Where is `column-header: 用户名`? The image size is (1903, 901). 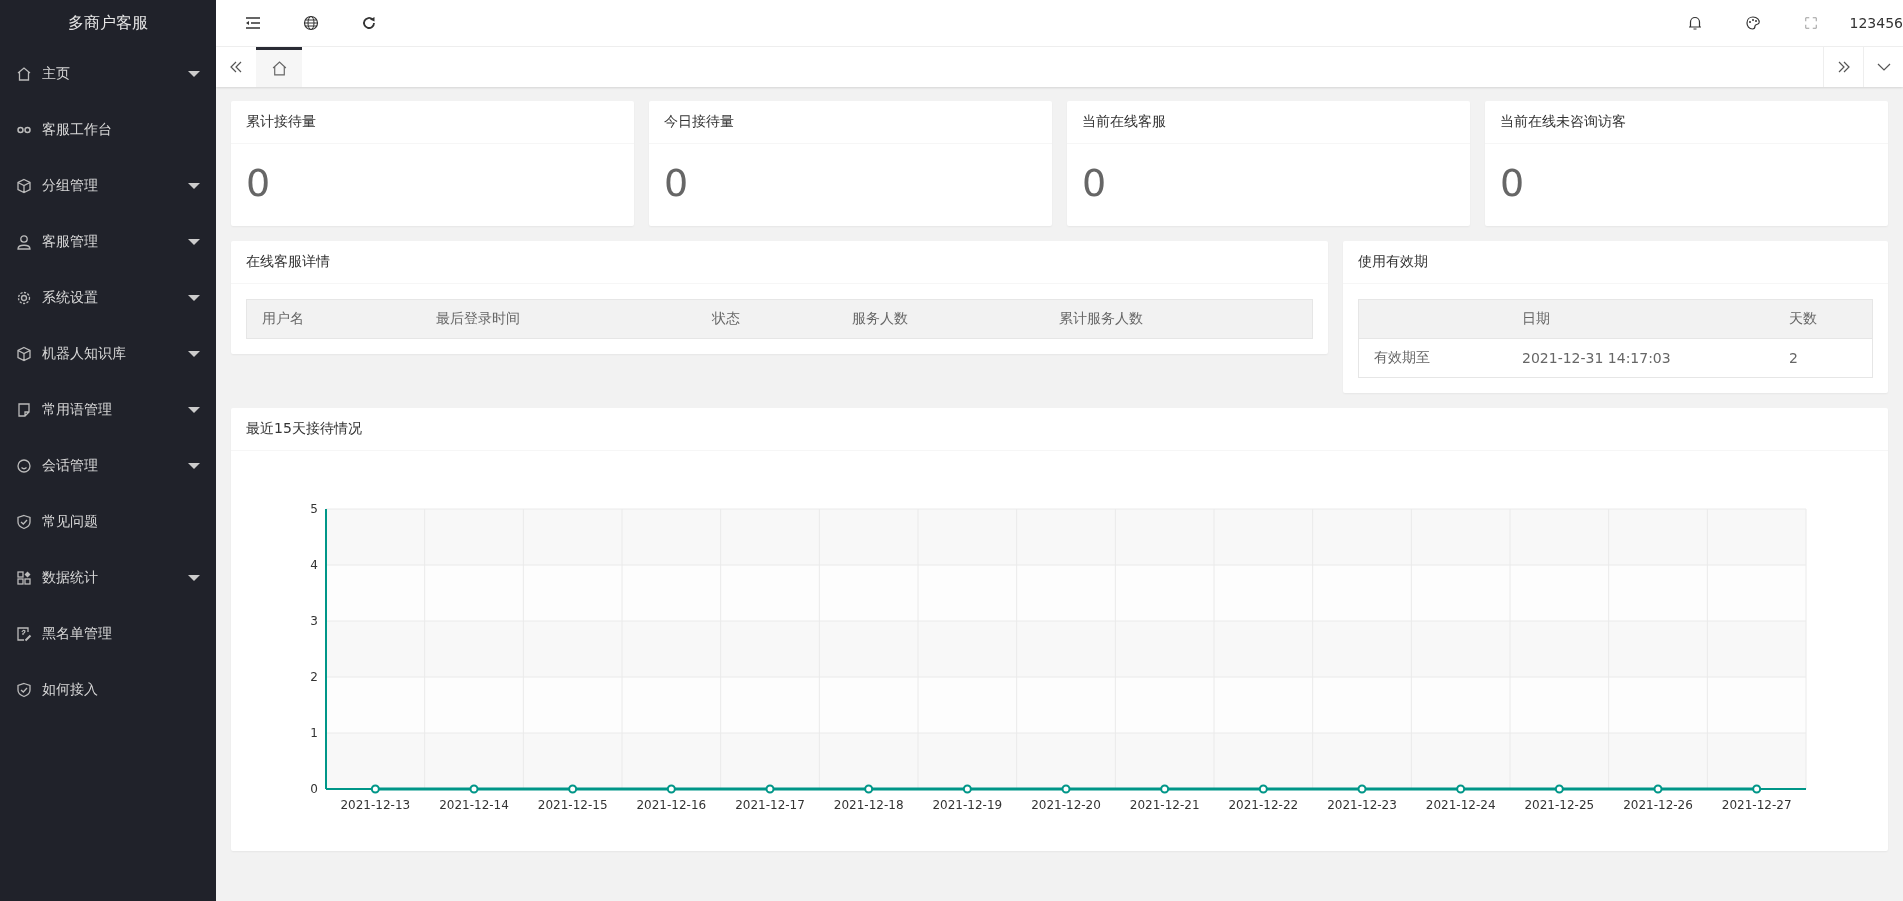
column-header: 用户名 is located at coordinates (283, 318).